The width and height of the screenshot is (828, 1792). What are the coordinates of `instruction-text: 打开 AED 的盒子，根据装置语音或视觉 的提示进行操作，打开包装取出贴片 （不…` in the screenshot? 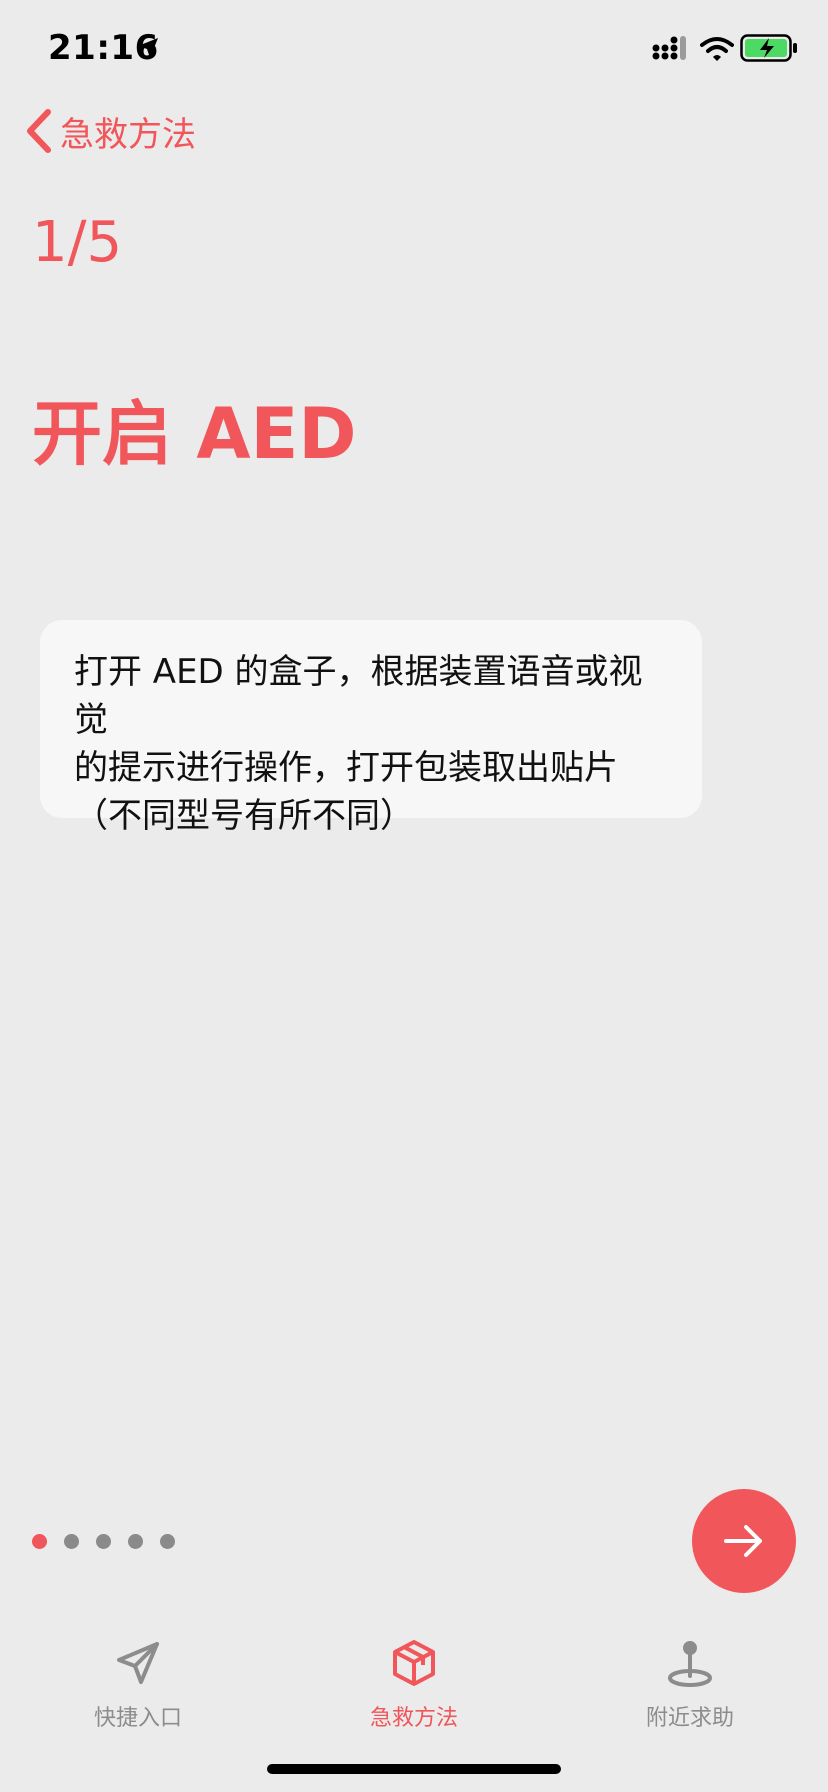 It's located at (358, 744).